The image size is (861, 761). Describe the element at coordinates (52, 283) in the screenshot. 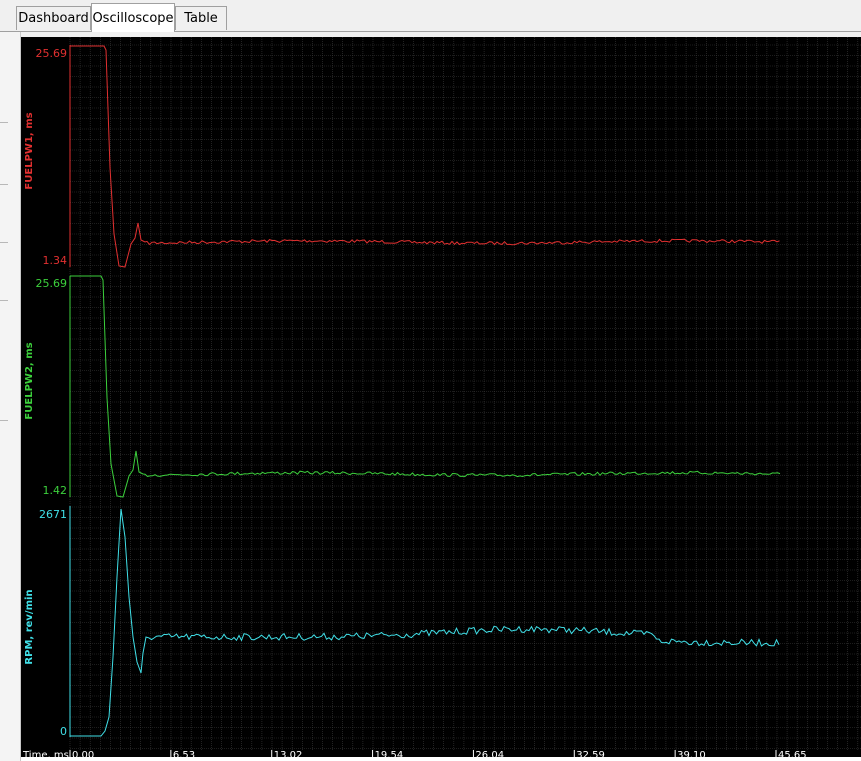

I see `fuelpw2-max-label: 25.69` at that location.